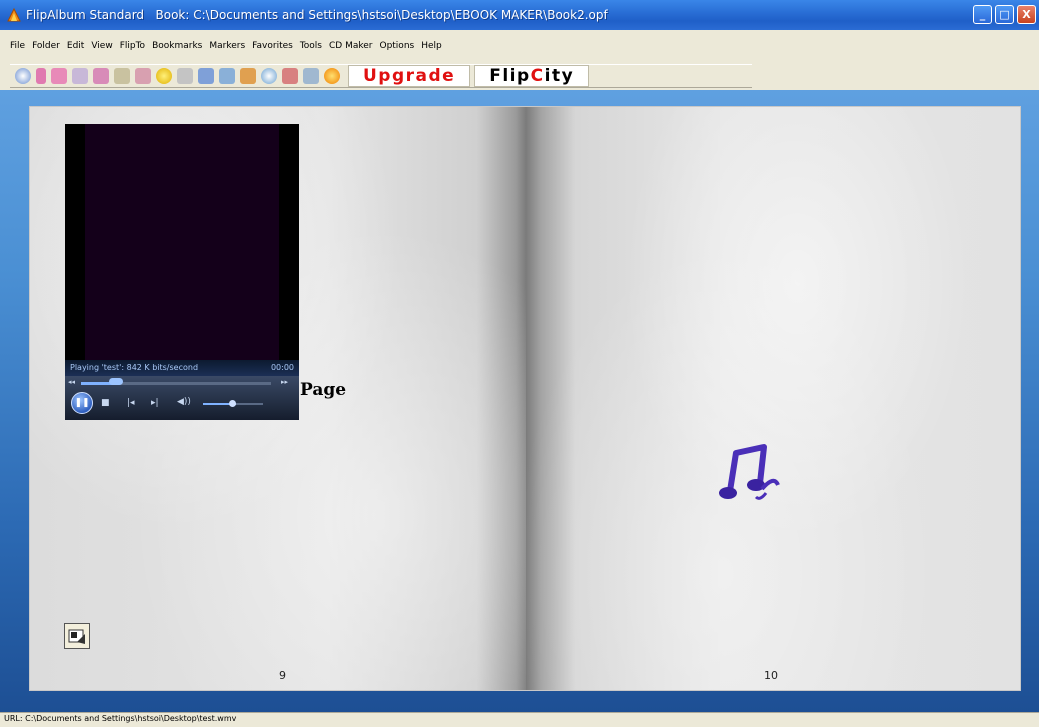 The height and width of the screenshot is (727, 1039). Describe the element at coordinates (510, 76) in the screenshot. I see `flipcity-prefix: Flip` at that location.